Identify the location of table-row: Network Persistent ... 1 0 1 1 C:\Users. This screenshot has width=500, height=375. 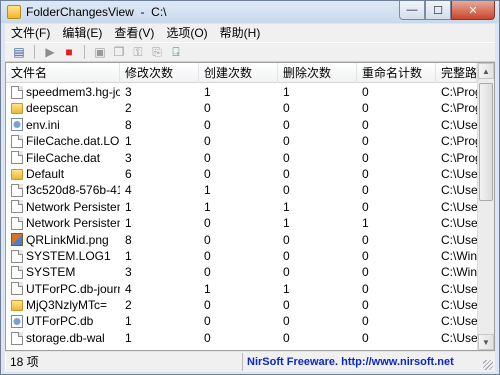
(241, 223).